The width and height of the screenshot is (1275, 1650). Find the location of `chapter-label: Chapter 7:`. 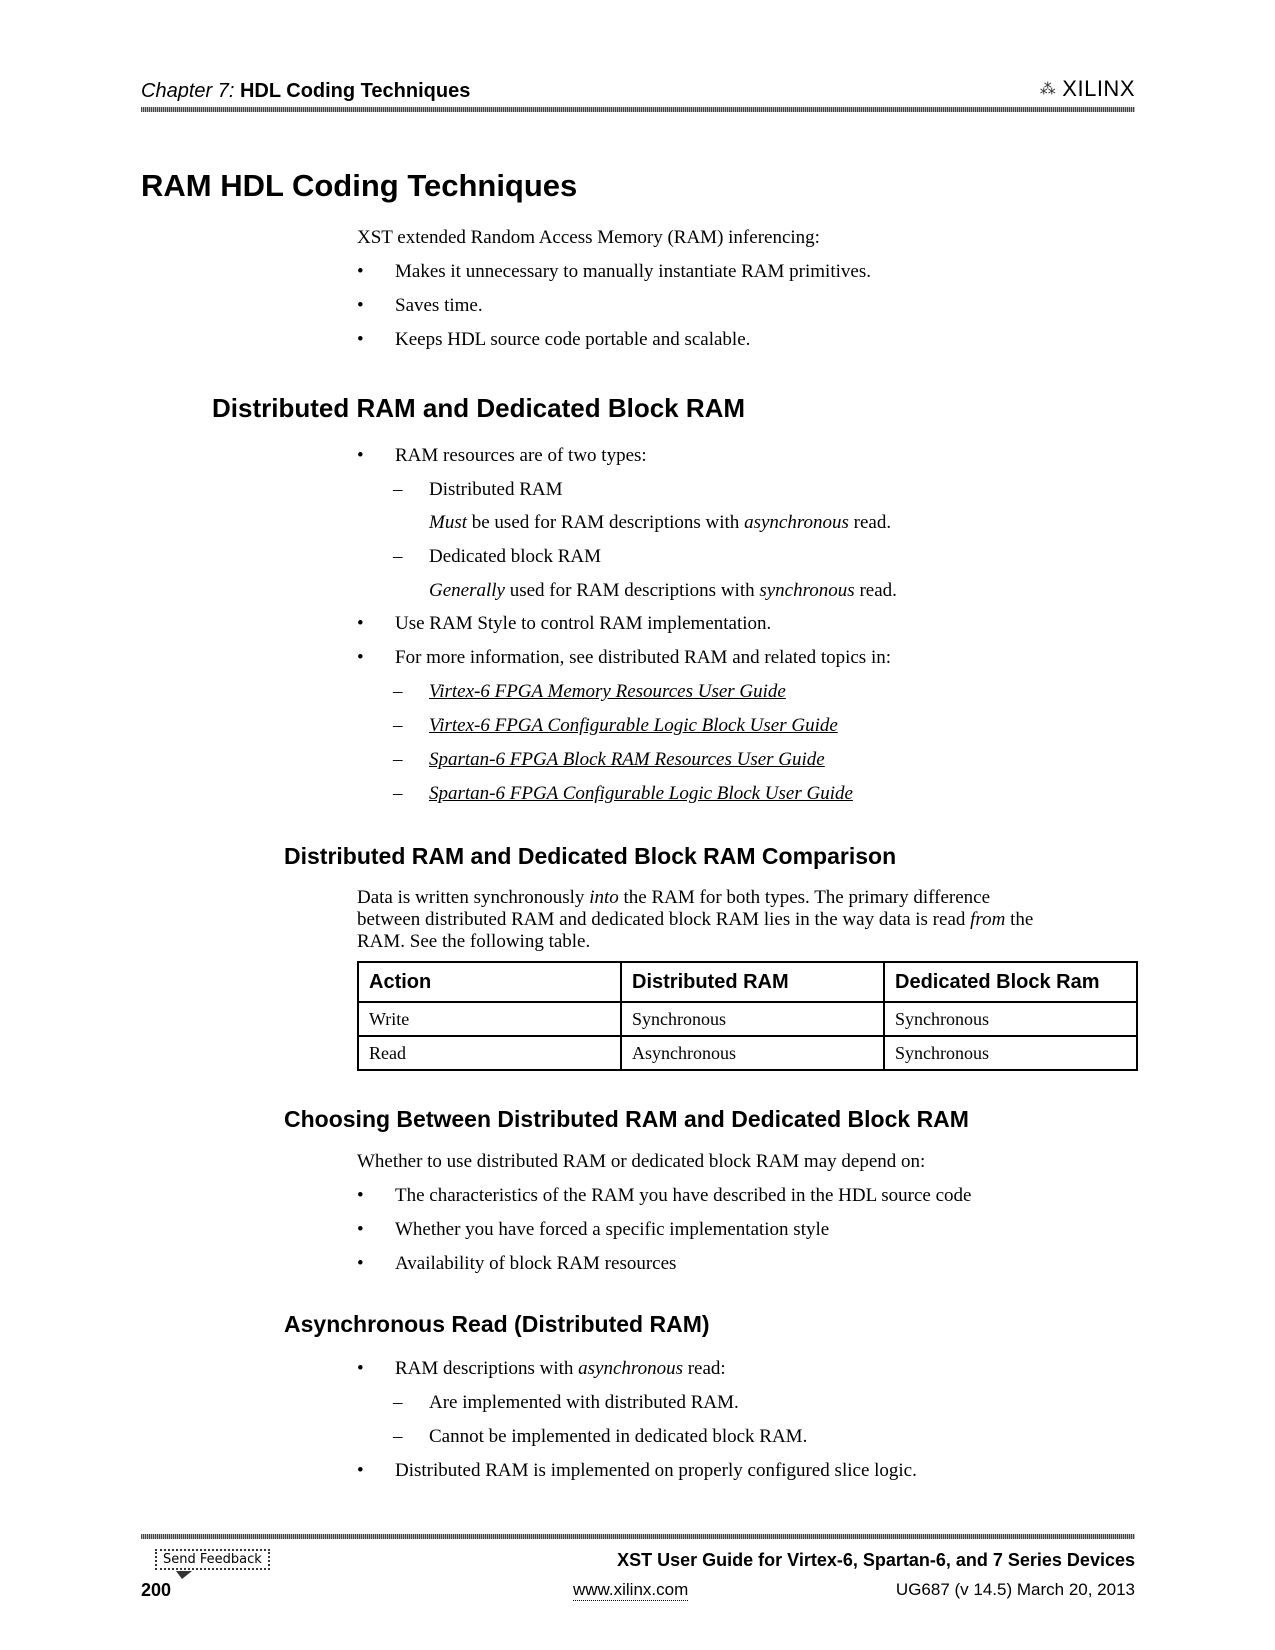

chapter-label: Chapter 7: is located at coordinates (188, 91).